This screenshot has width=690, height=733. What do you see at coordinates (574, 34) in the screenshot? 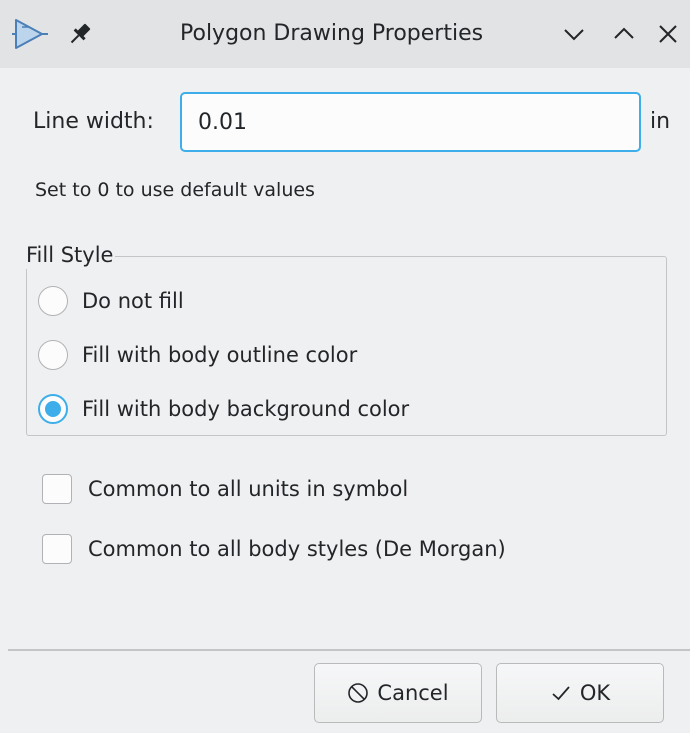
I see `minimize-icon` at bounding box center [574, 34].